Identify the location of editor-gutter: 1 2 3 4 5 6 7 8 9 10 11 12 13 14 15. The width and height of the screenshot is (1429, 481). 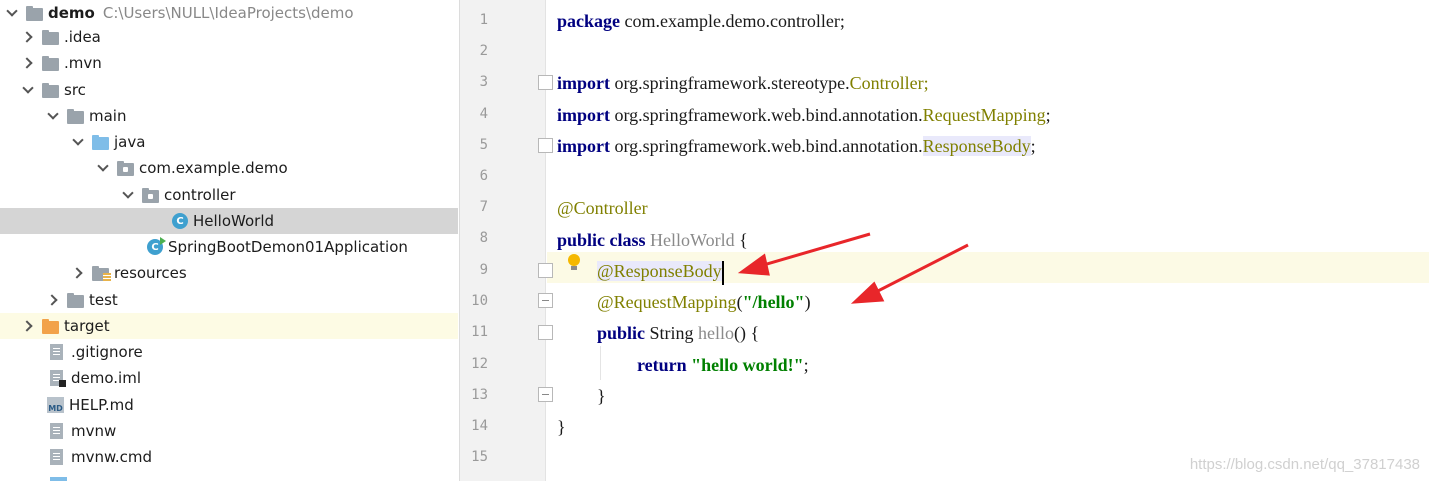
(503, 240).